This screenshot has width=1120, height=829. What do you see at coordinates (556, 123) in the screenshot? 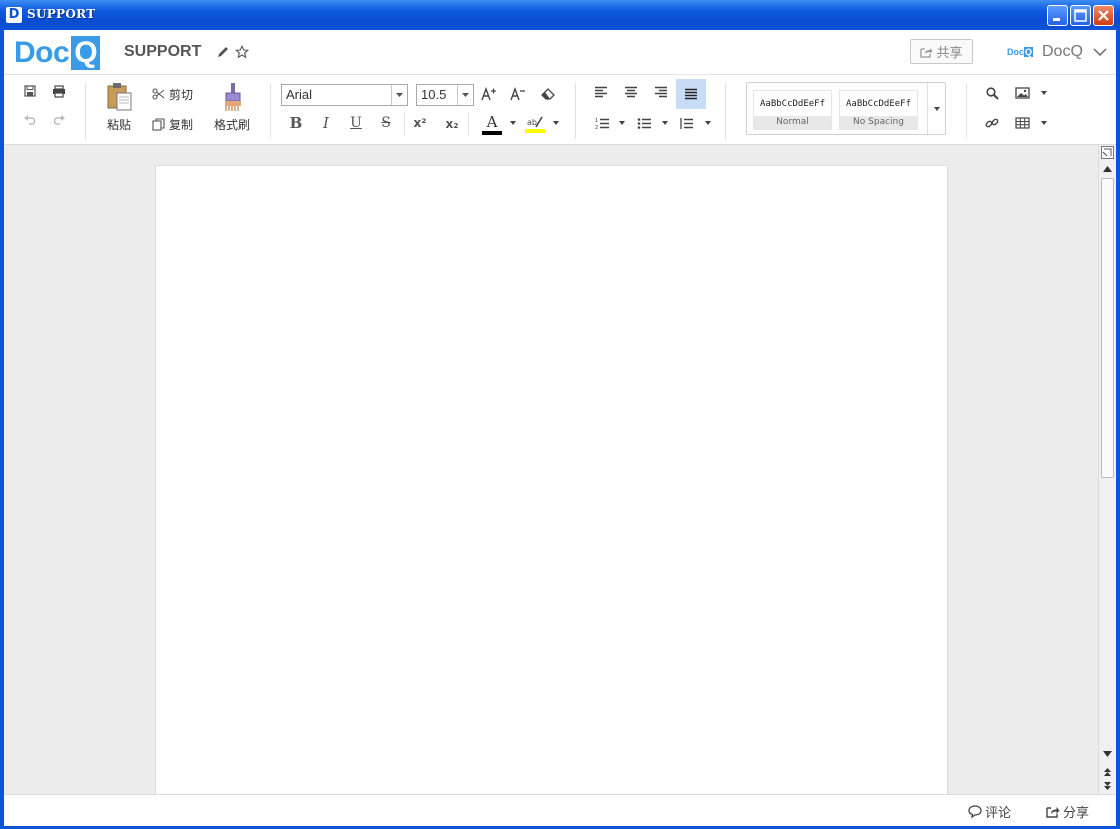
I see `highlight-color-dropdown` at bounding box center [556, 123].